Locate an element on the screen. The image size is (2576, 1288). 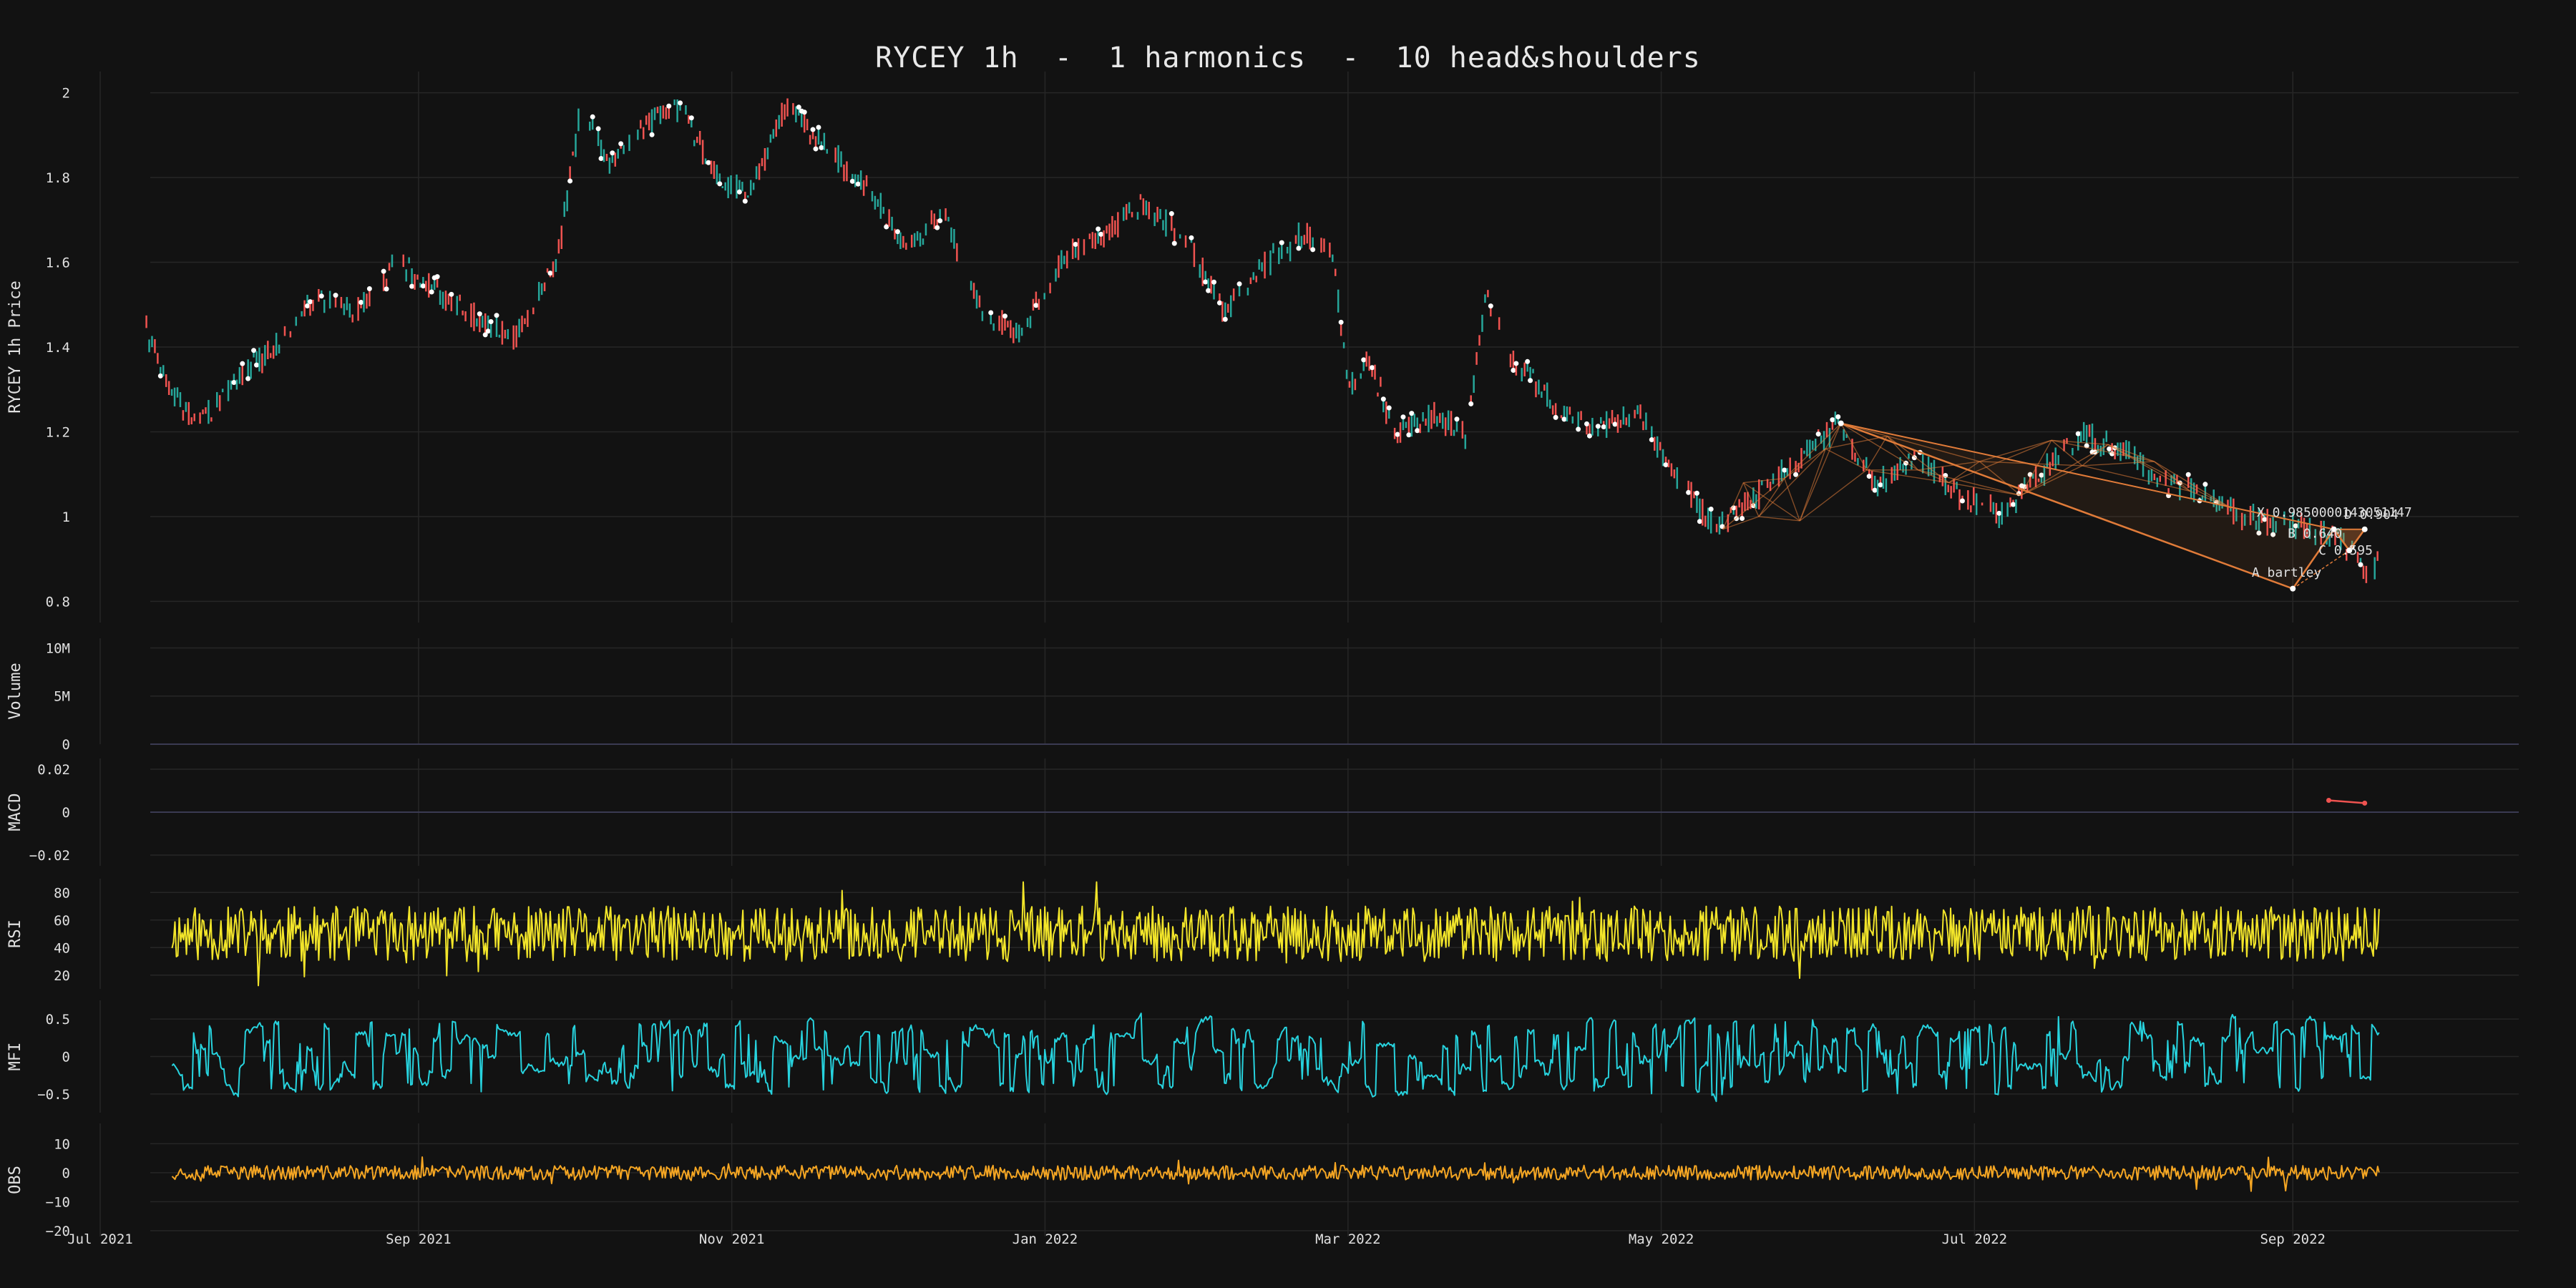
y-tick-label: 1 is located at coordinates (66, 517).